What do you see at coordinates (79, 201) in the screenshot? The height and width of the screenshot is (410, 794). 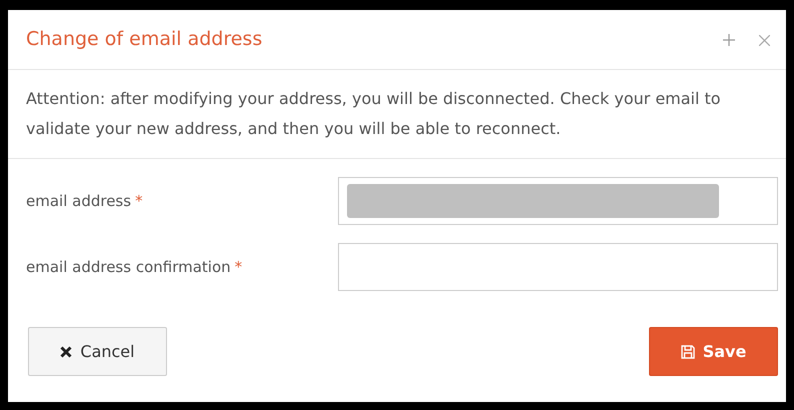 I see `field-label: email address` at bounding box center [79, 201].